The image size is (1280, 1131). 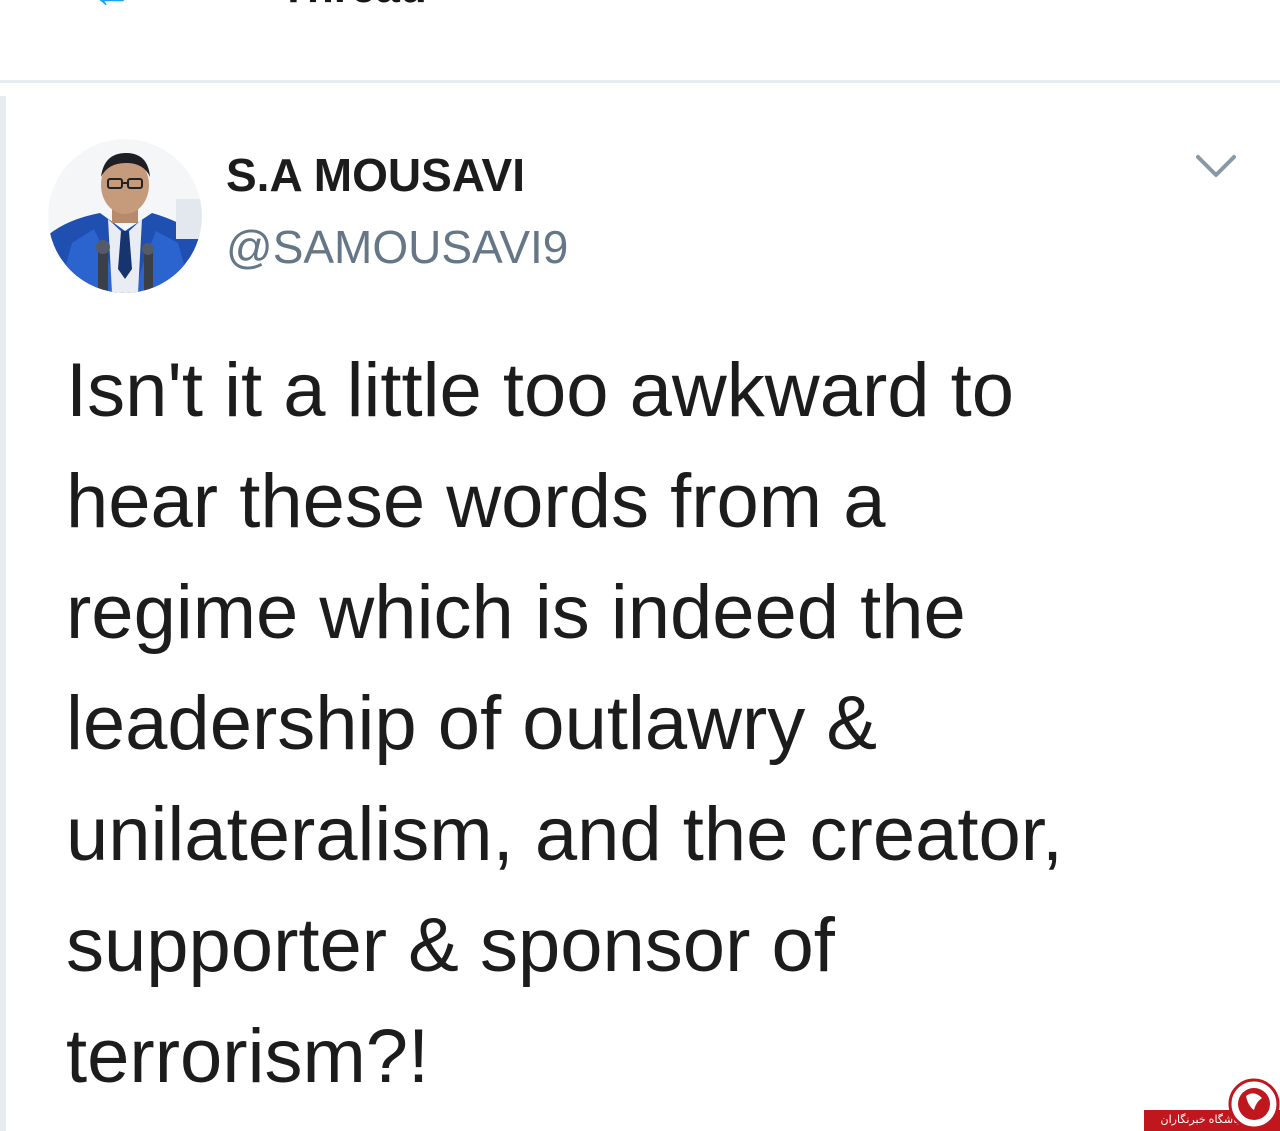 What do you see at coordinates (1216, 167) in the screenshot?
I see `chevron-down-icon` at bounding box center [1216, 167].